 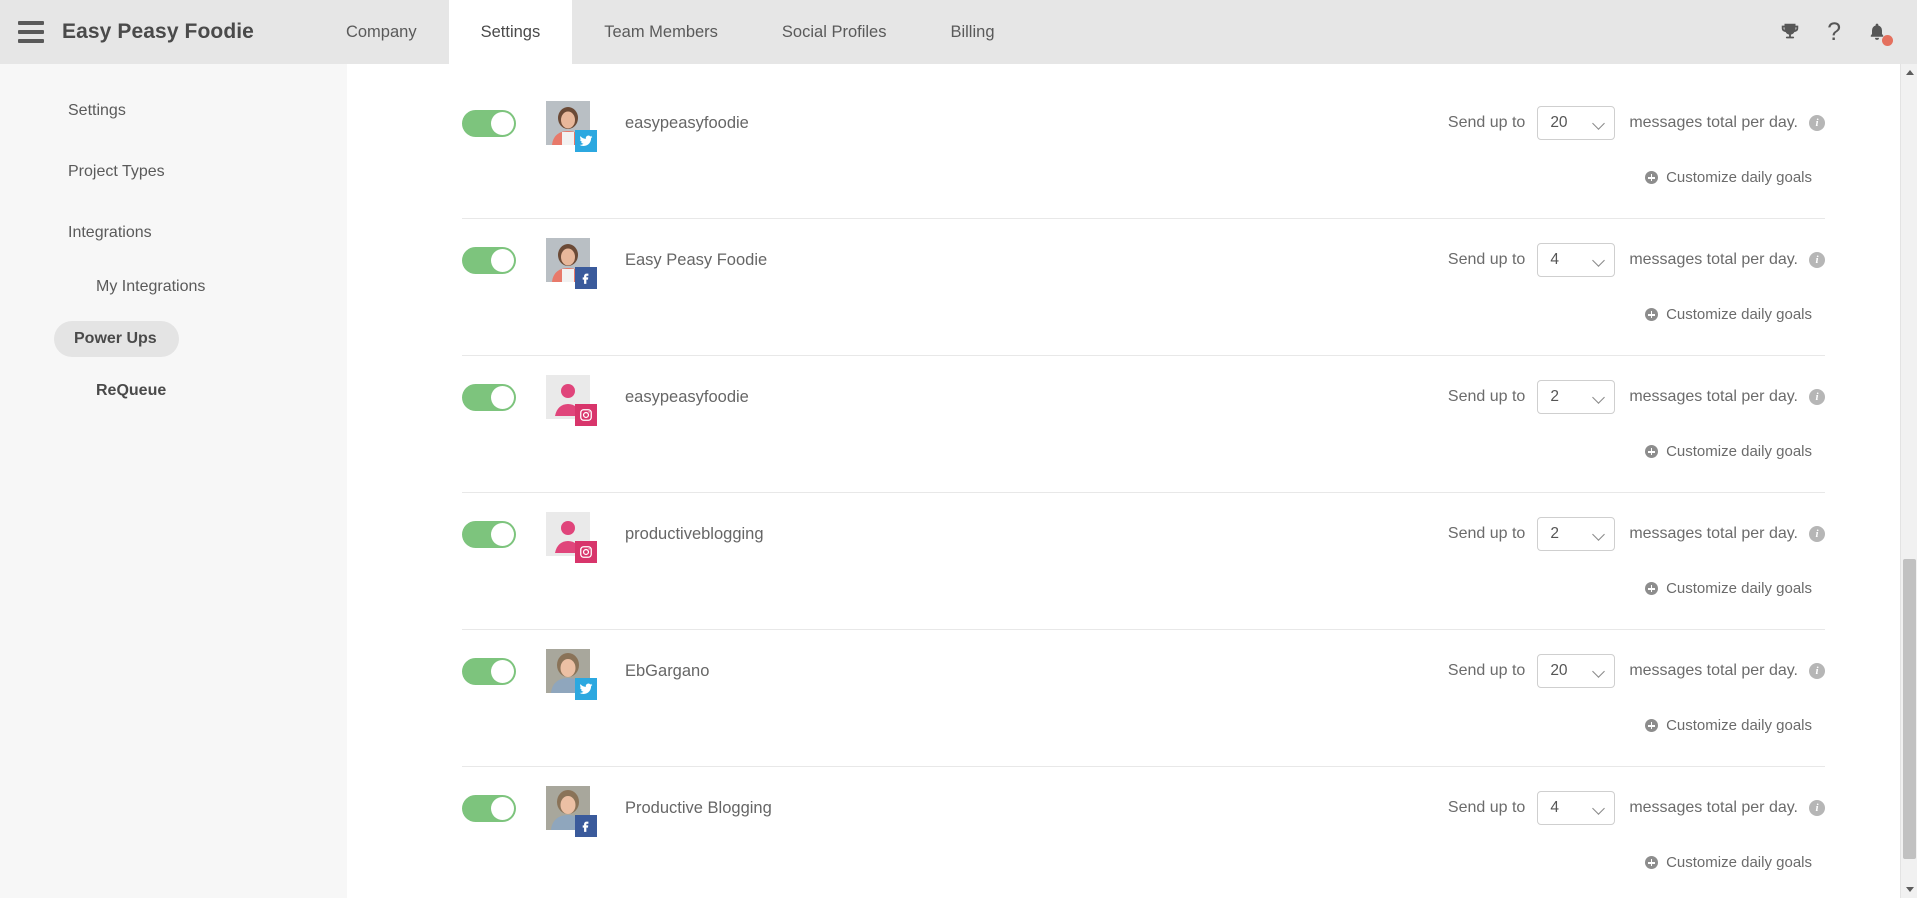 I want to click on notification-dot, so click(x=1887, y=40).